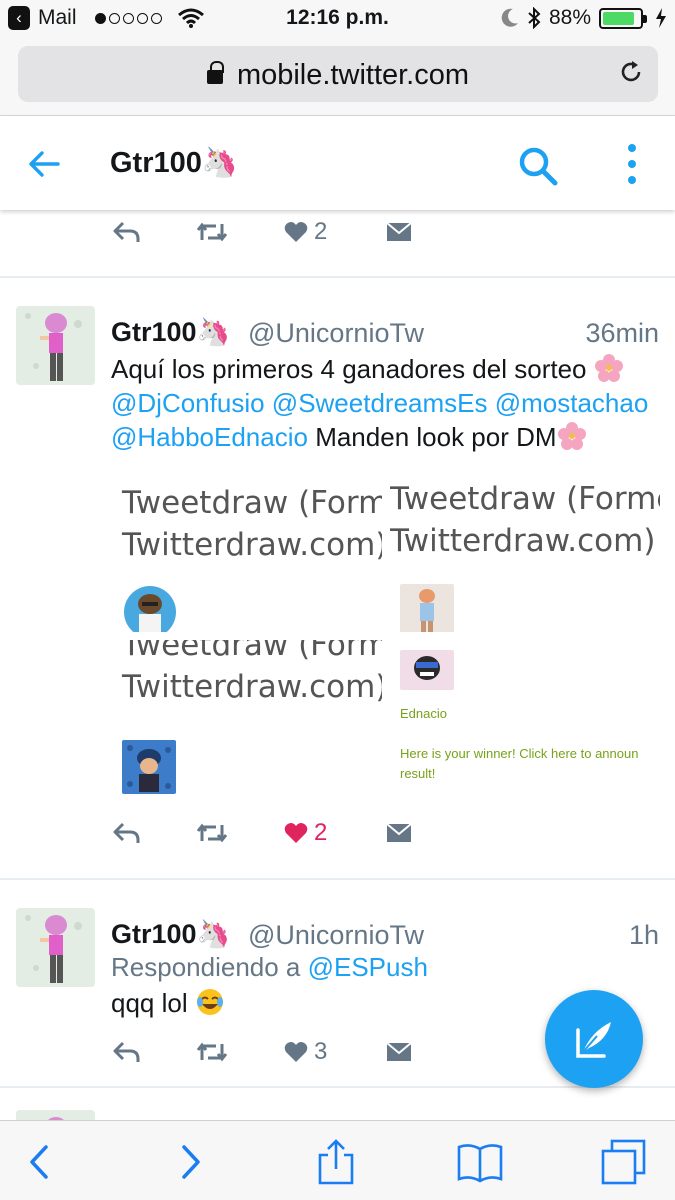 This screenshot has width=675, height=1200. Describe the element at coordinates (631, 72) in the screenshot. I see `reload-icon` at that location.